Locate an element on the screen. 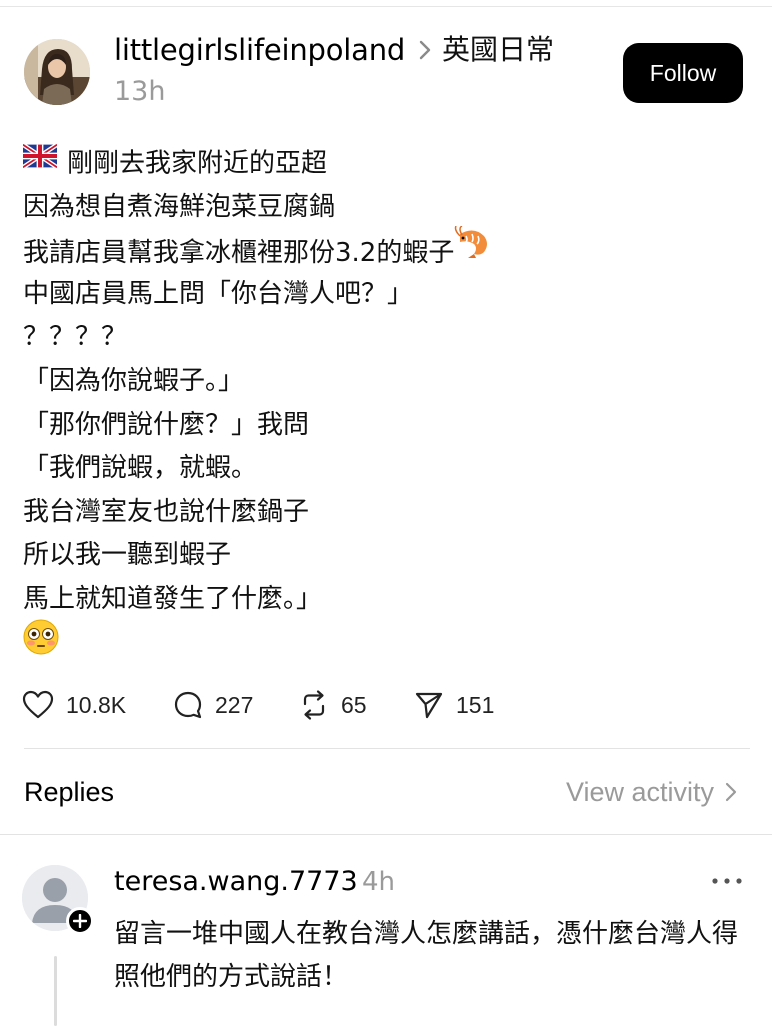 Image resolution: width=772 pixels, height=1026 pixels. top-divider is located at coordinates (386, 6).